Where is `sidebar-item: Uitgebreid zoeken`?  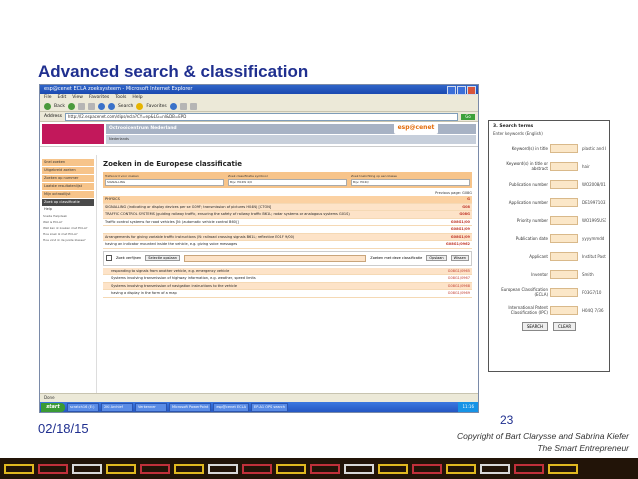
sidebar-item: Uitgebreid zoeken is located at coordinates (68, 170).